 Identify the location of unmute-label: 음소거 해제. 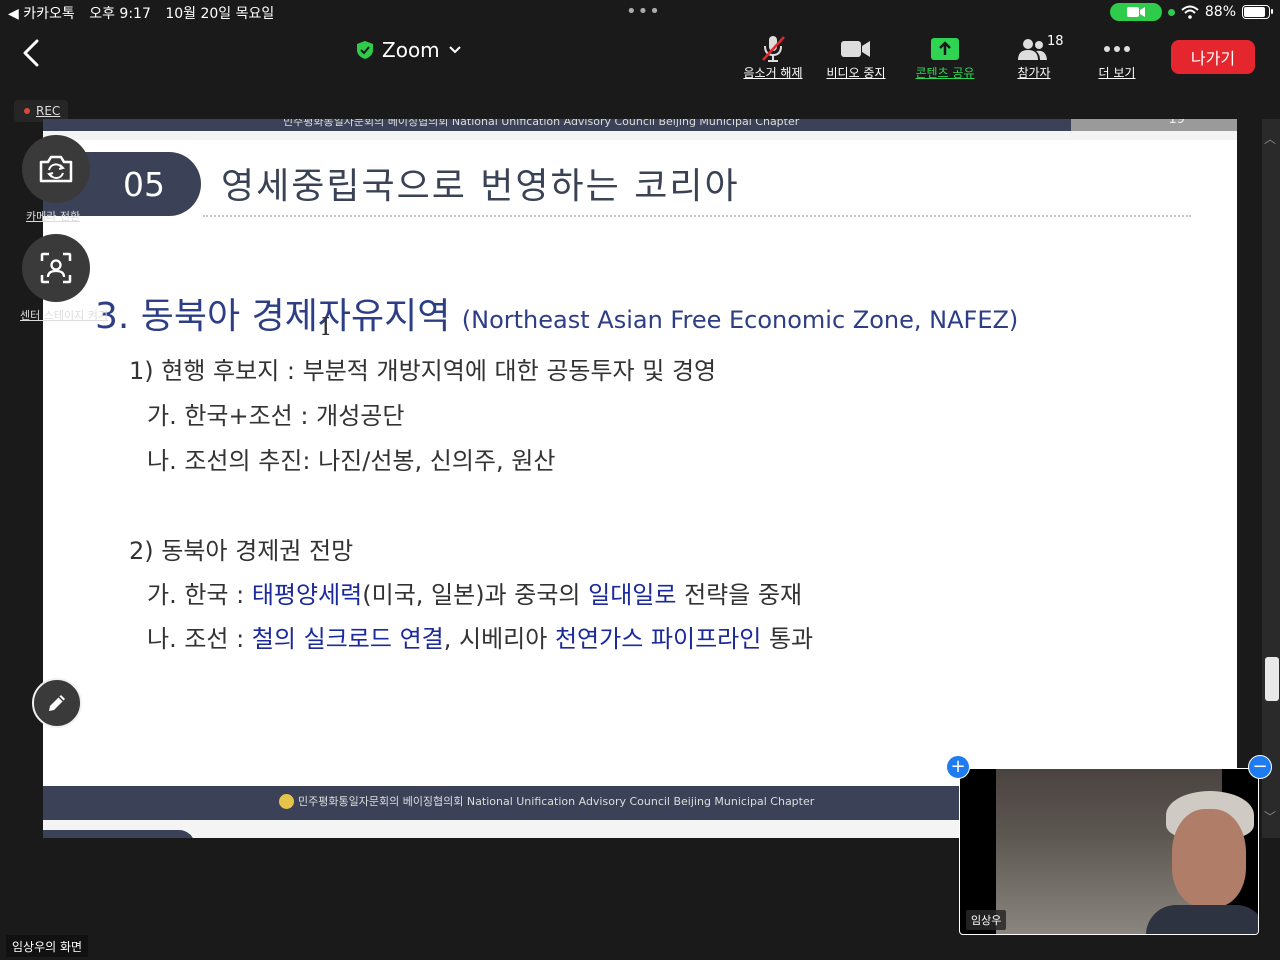
(773, 73).